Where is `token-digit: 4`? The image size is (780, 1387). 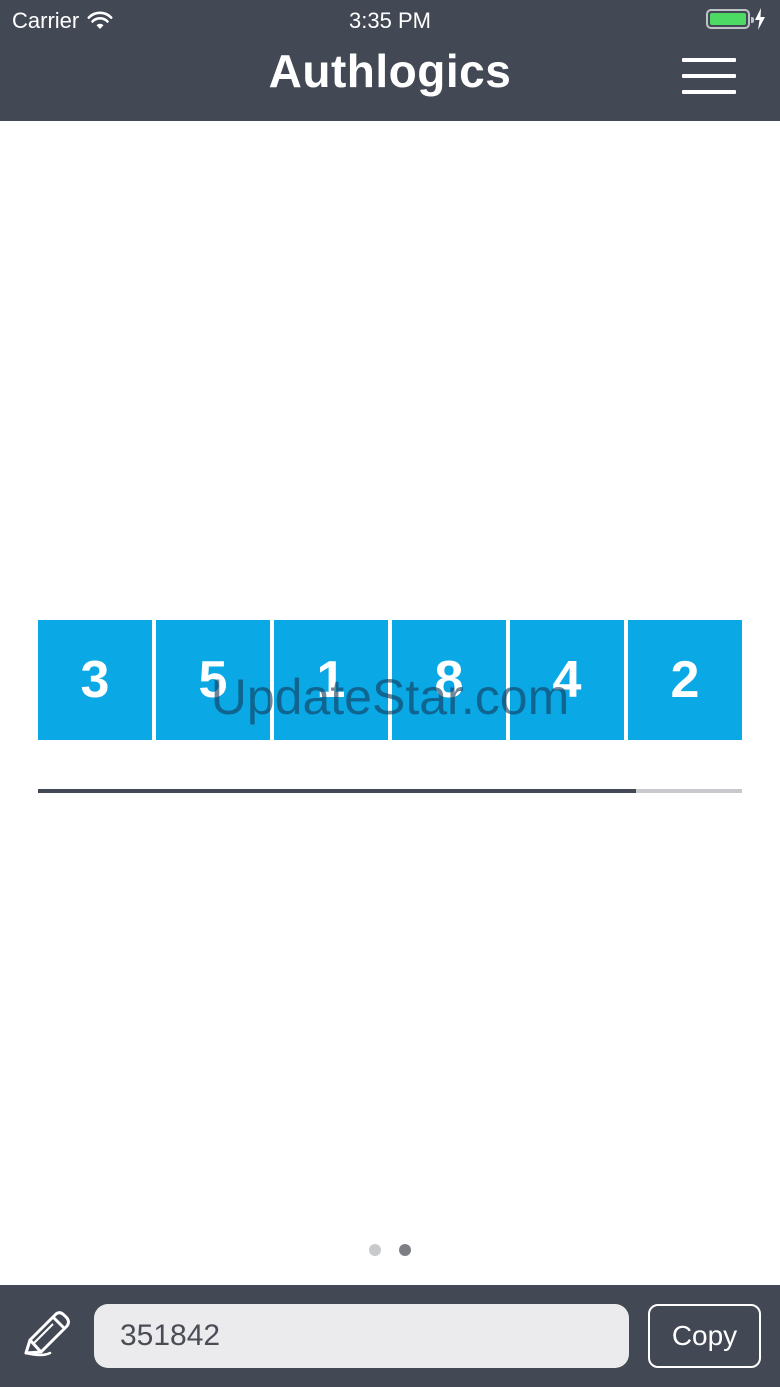 token-digit: 4 is located at coordinates (567, 680).